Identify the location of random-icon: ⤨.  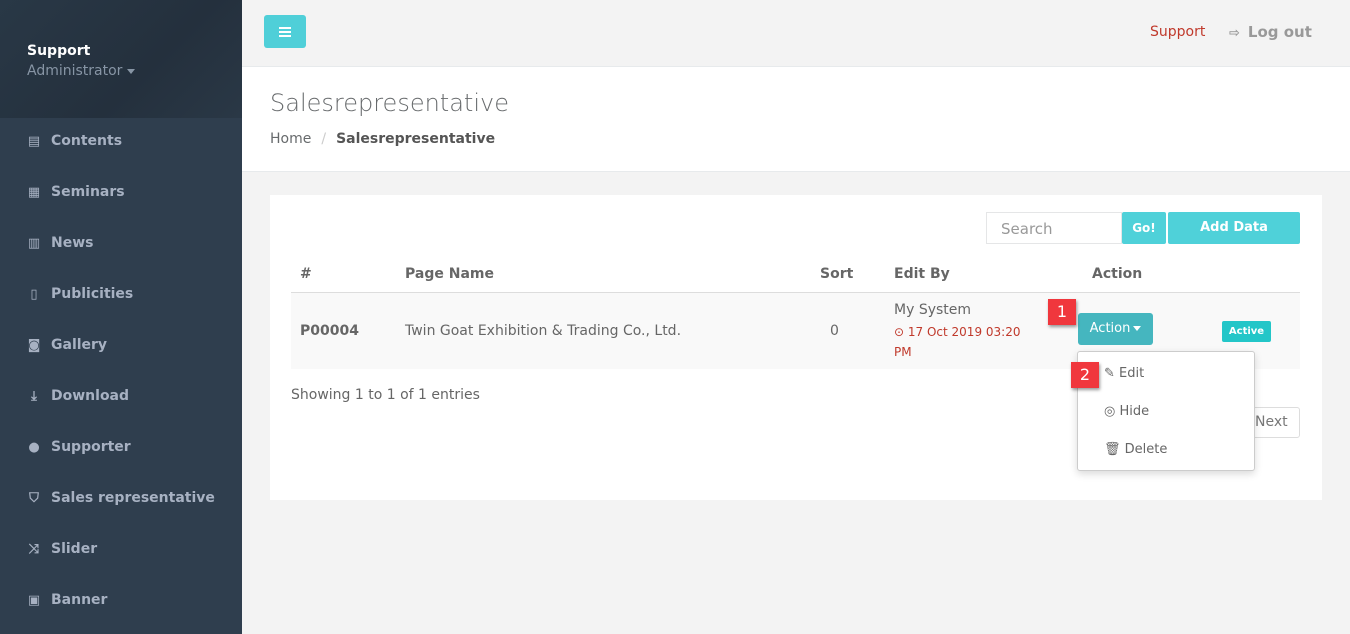
(34, 549).